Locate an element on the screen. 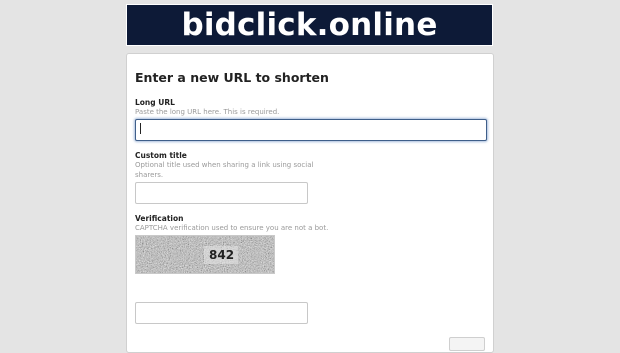  long-url-label: Long URL is located at coordinates (155, 102).